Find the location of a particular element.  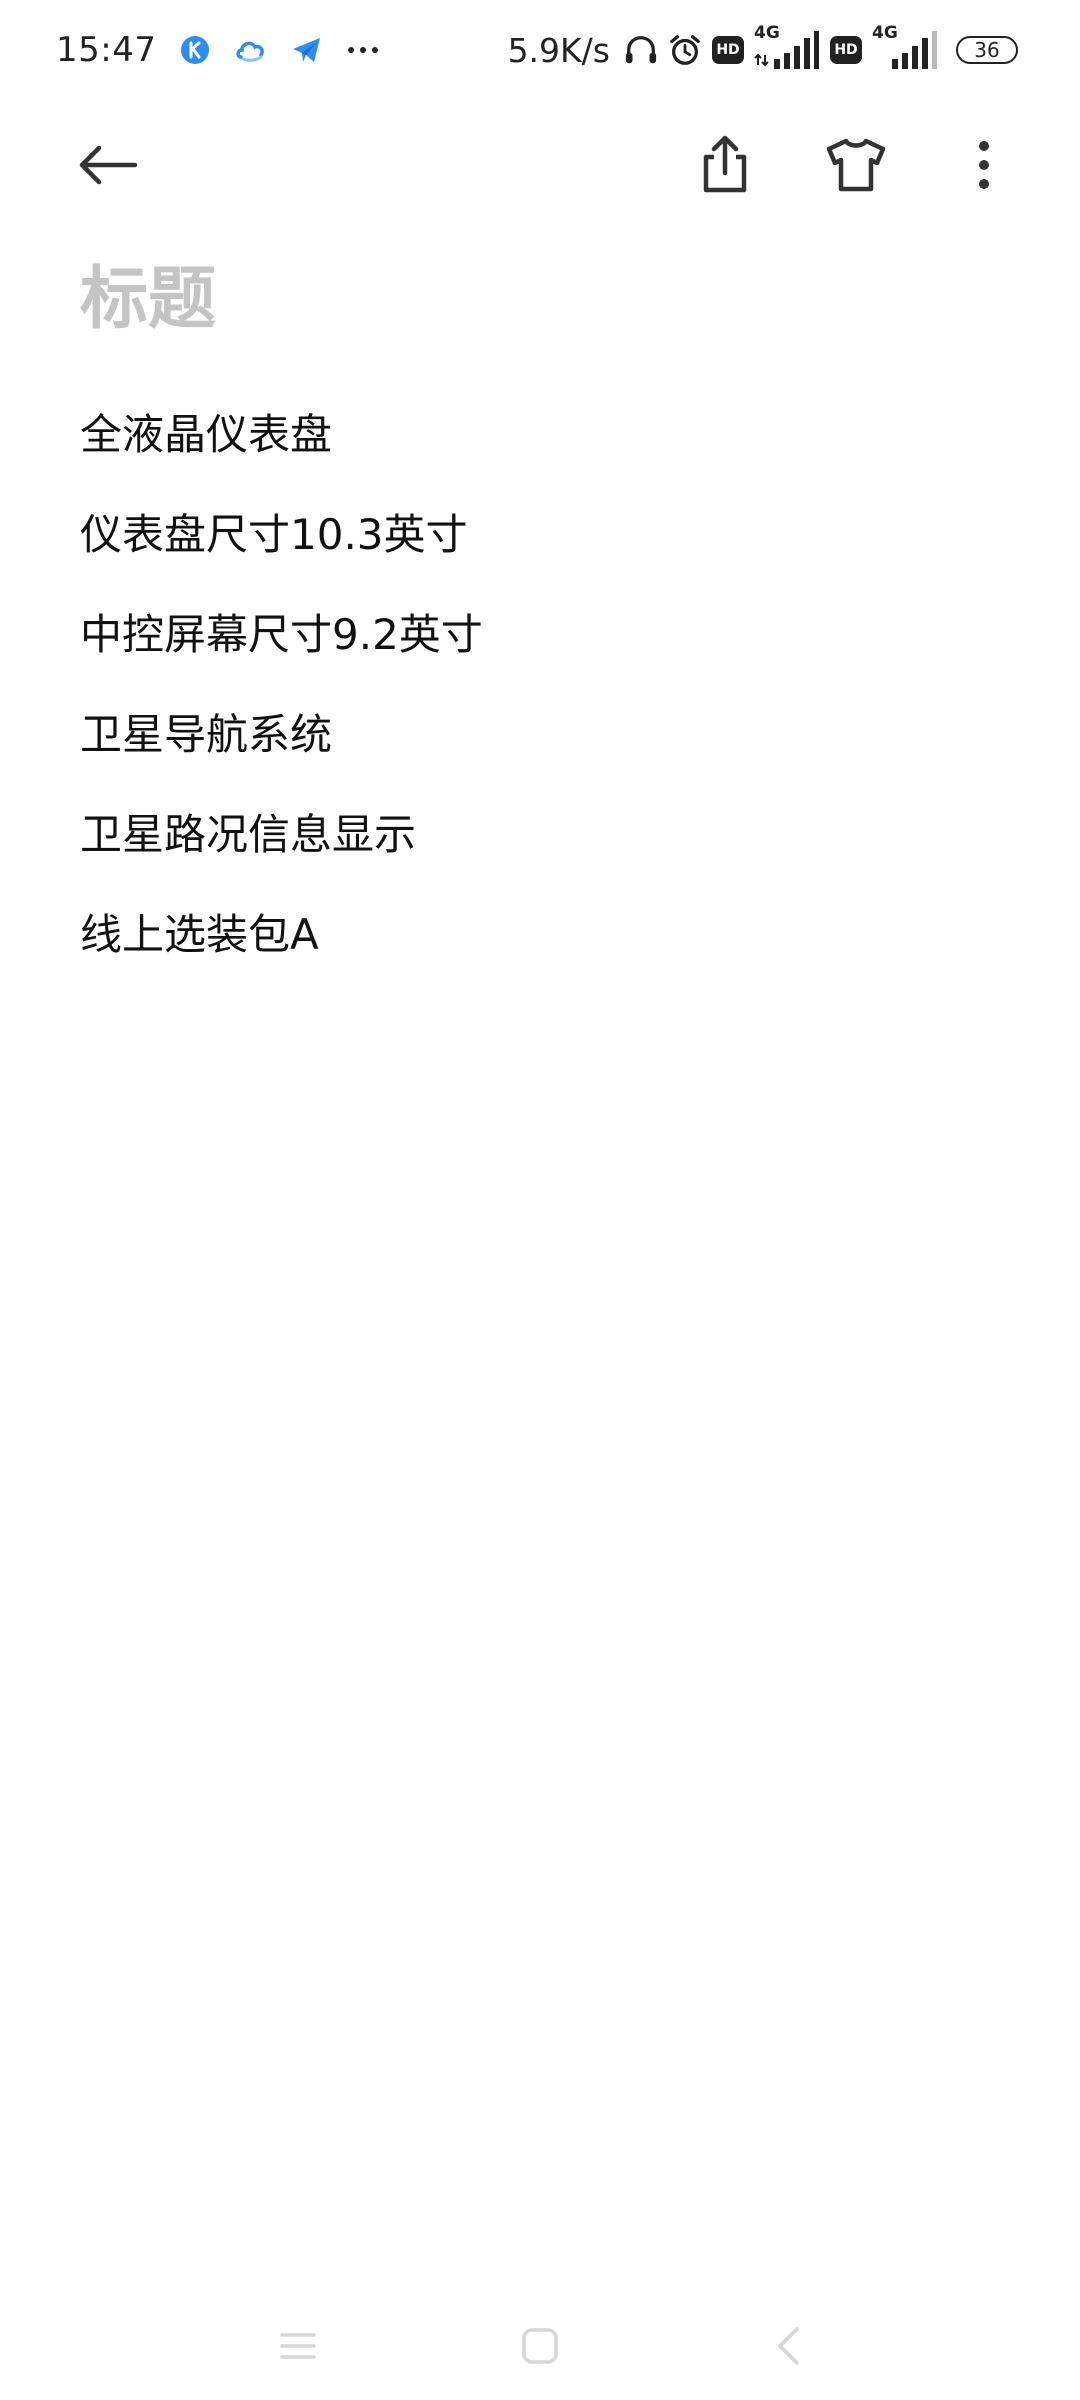

note-toolbar is located at coordinates (540, 165).